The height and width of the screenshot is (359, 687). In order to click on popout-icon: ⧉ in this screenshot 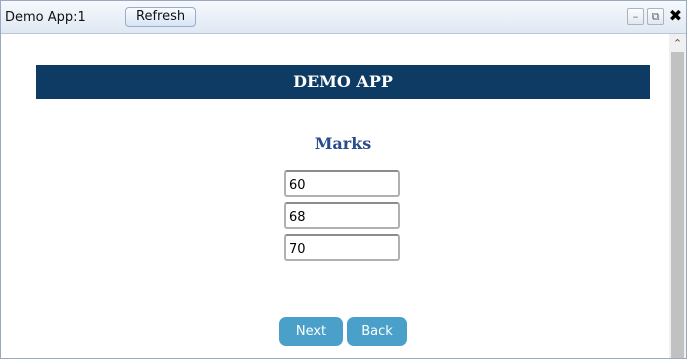, I will do `click(655, 16)`.